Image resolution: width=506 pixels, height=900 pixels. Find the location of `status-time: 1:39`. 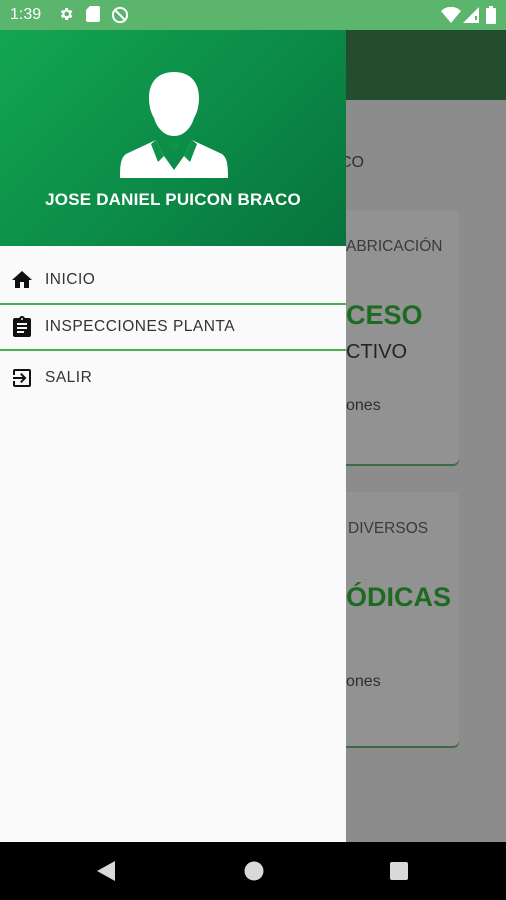

status-time: 1:39 is located at coordinates (26, 14).